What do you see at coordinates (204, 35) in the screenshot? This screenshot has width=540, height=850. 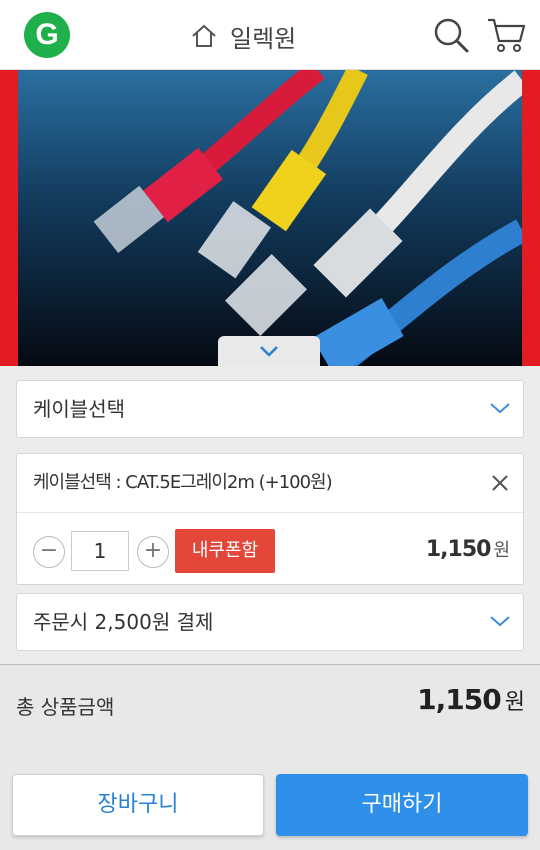 I see `home-icon` at bounding box center [204, 35].